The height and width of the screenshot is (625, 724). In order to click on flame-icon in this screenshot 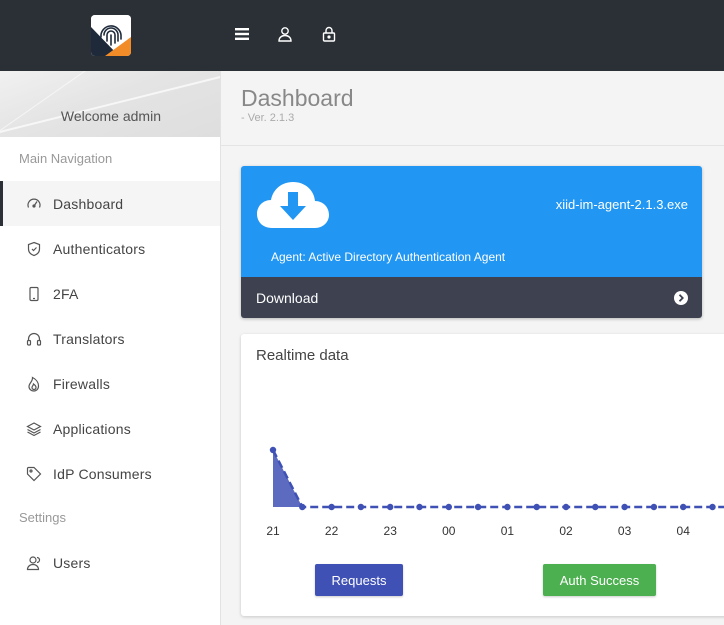, I will do `click(34, 383)`.